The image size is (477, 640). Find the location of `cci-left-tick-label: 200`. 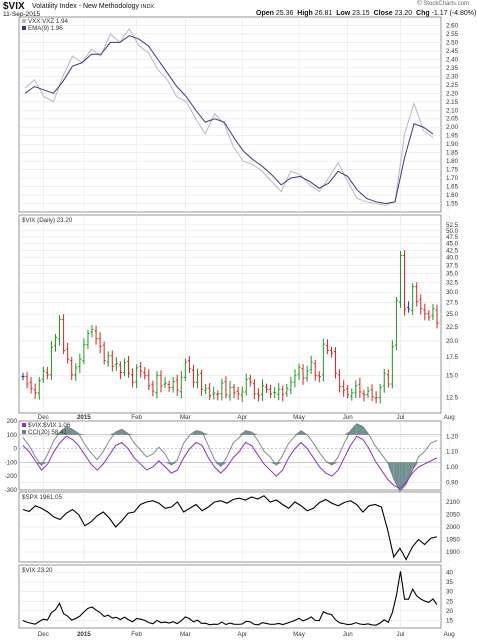

cci-left-tick-label: 200 is located at coordinates (12, 421).